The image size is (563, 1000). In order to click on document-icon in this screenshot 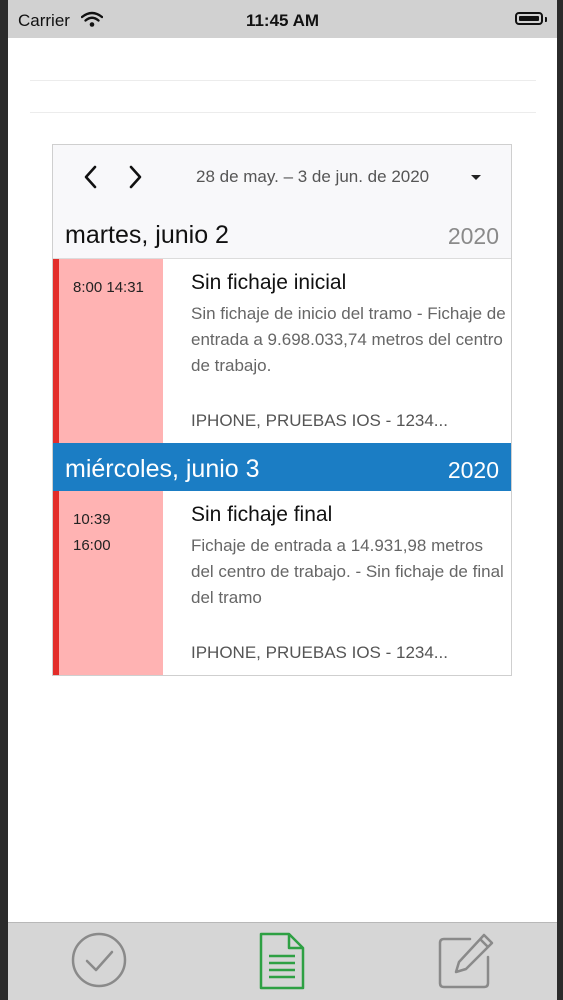, I will do `click(282, 961)`.